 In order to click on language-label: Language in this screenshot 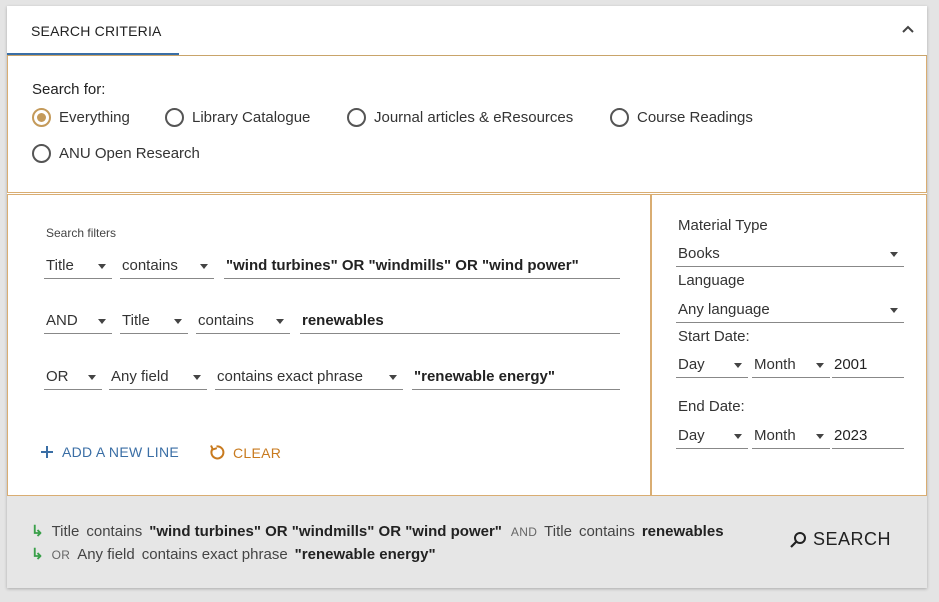, I will do `click(711, 280)`.